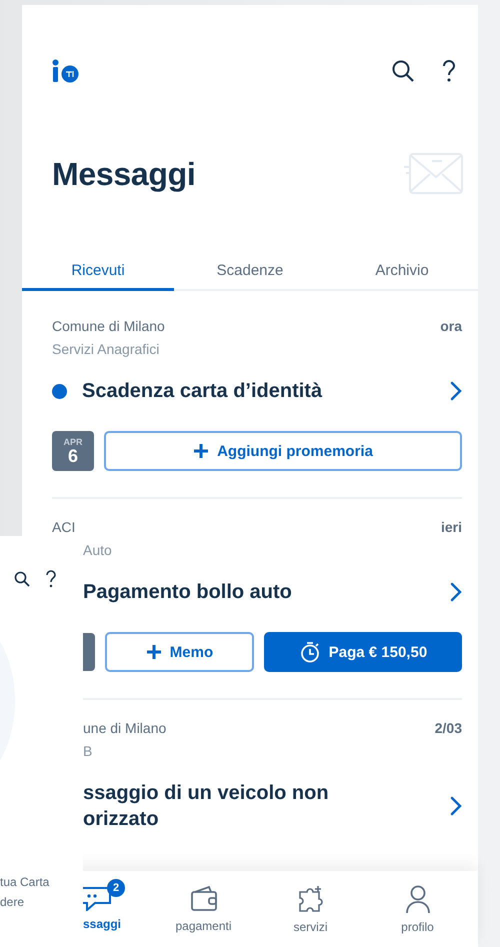  I want to click on body-text: dere, so click(13, 902).